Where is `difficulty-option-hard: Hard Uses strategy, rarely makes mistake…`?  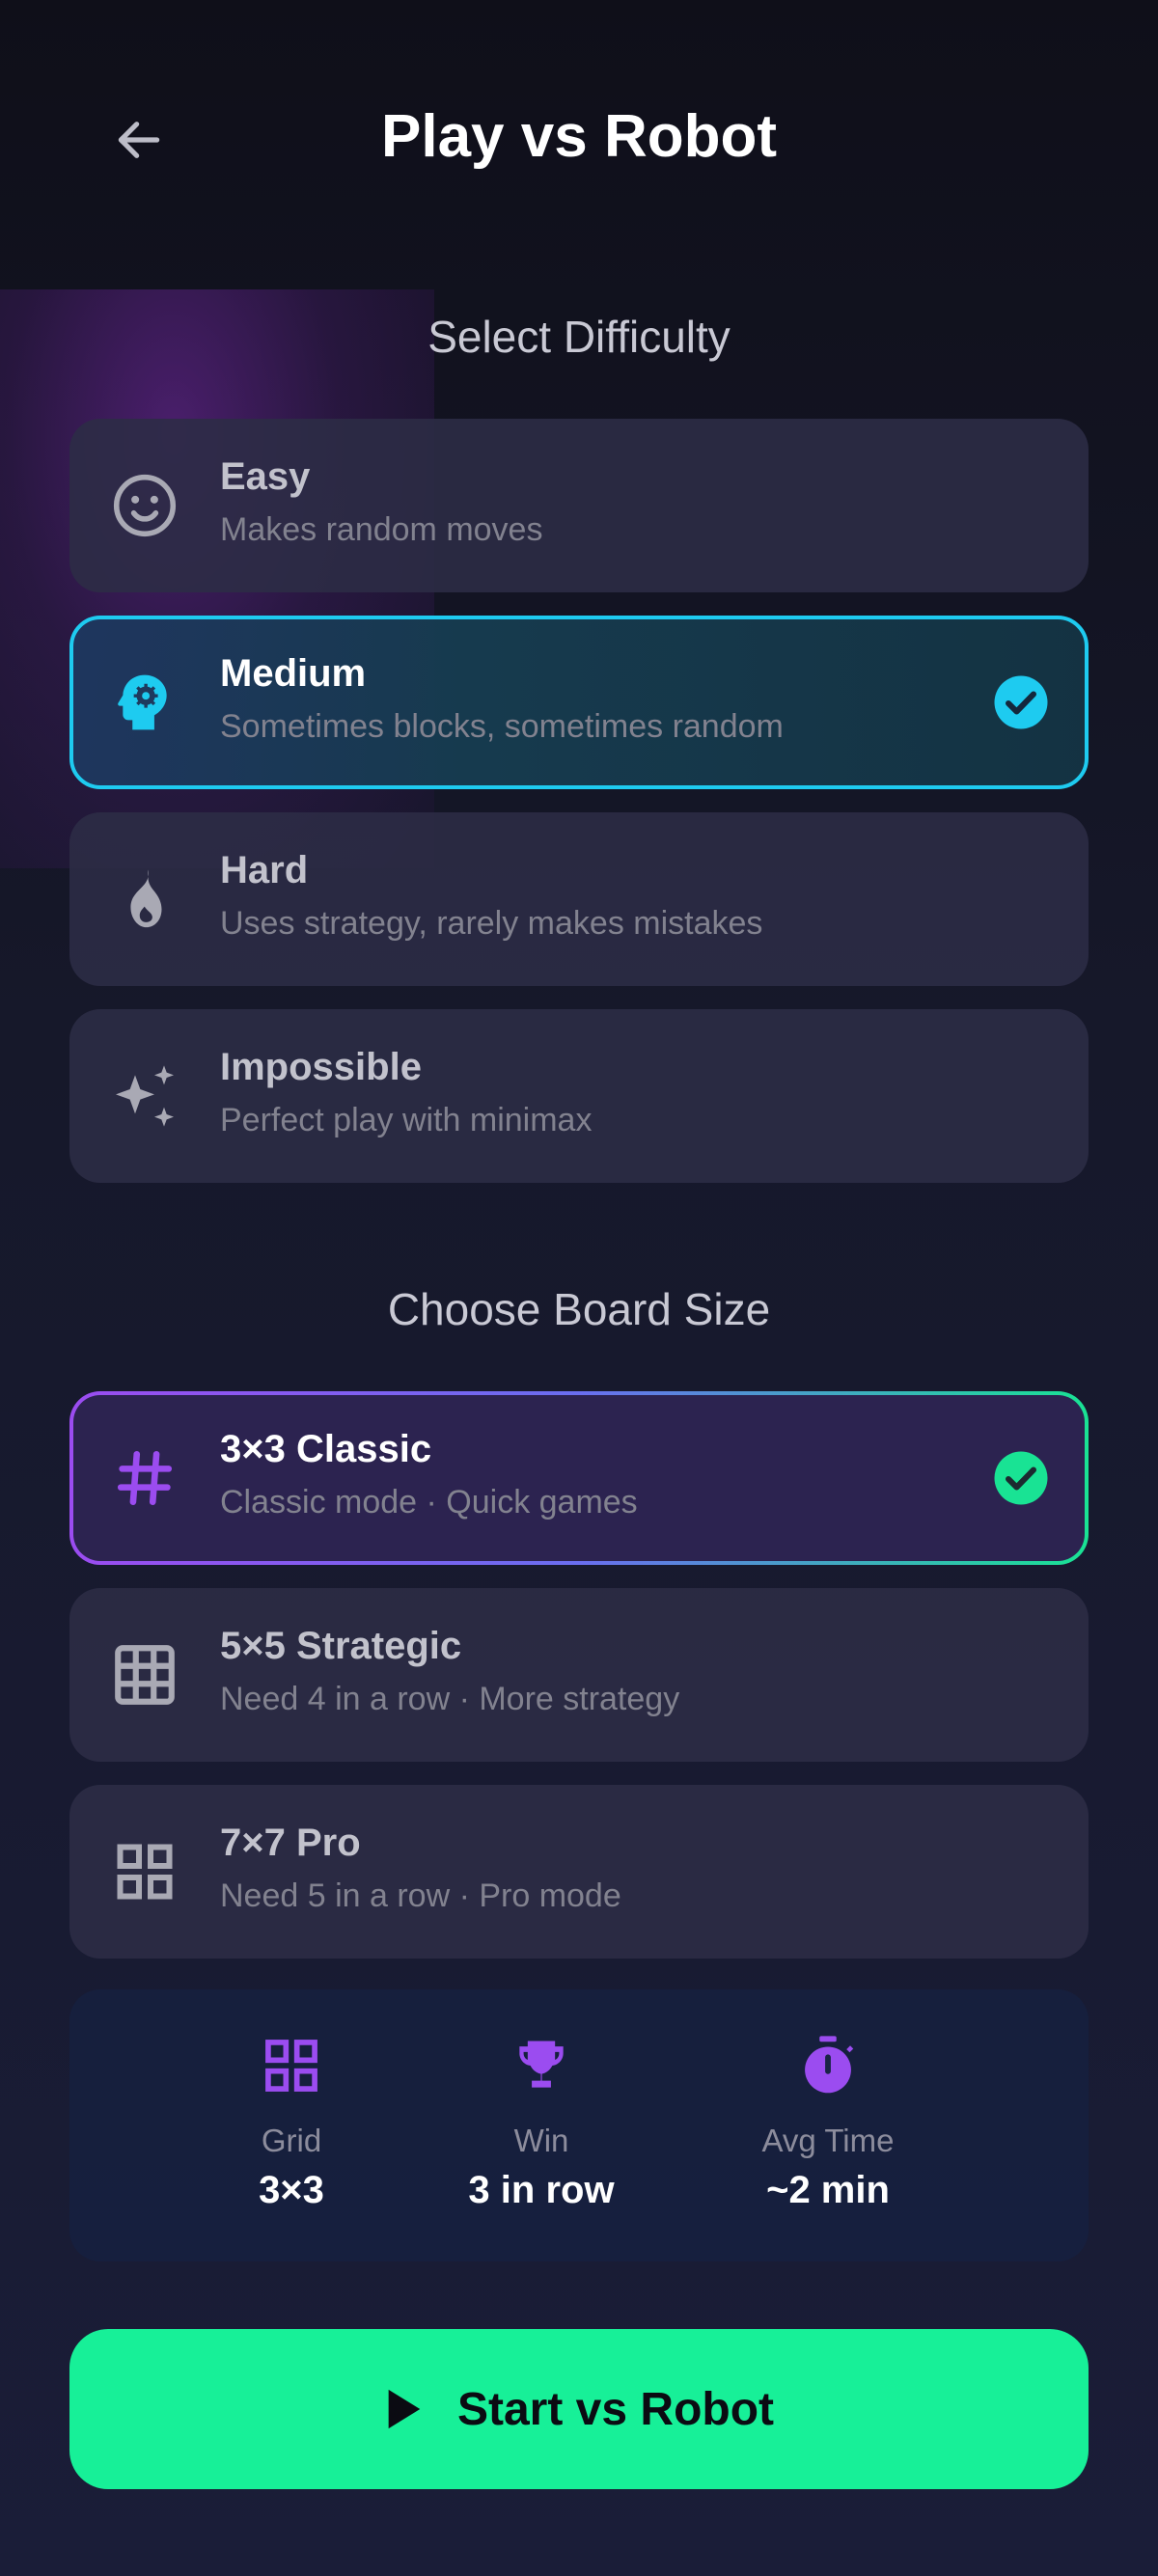
difficulty-option-hard: Hard Uses strategy, rarely makes mistake… is located at coordinates (579, 899).